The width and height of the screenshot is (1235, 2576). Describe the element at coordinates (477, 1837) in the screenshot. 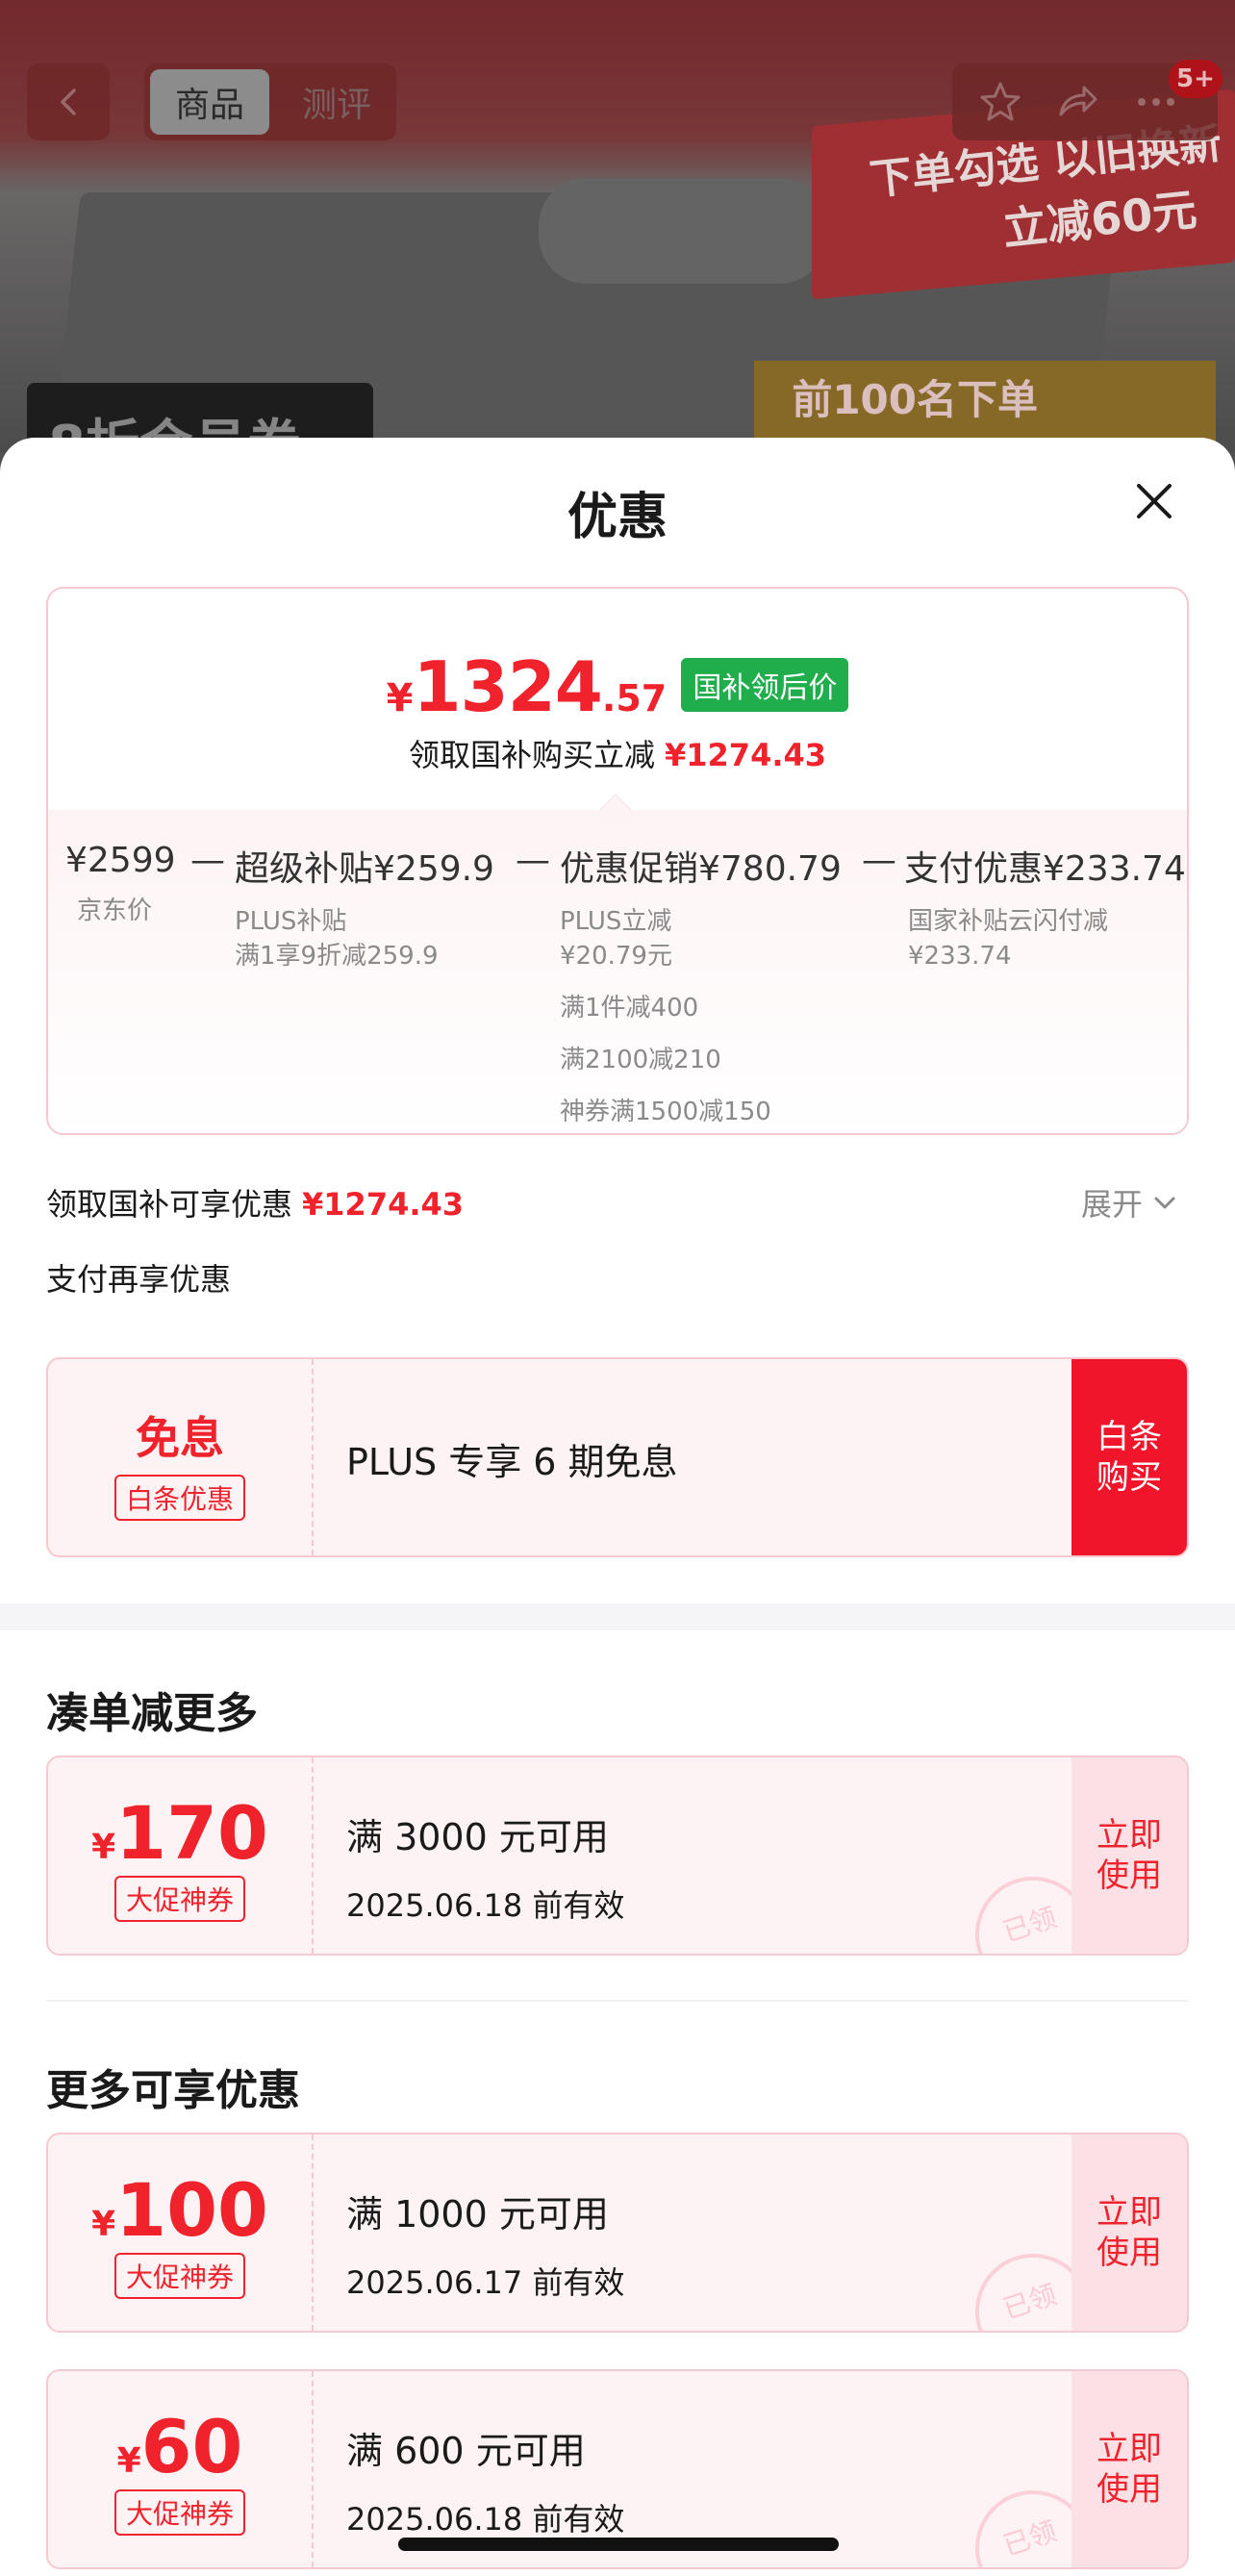

I see `coupon-condition: 满 3000 元可用` at that location.